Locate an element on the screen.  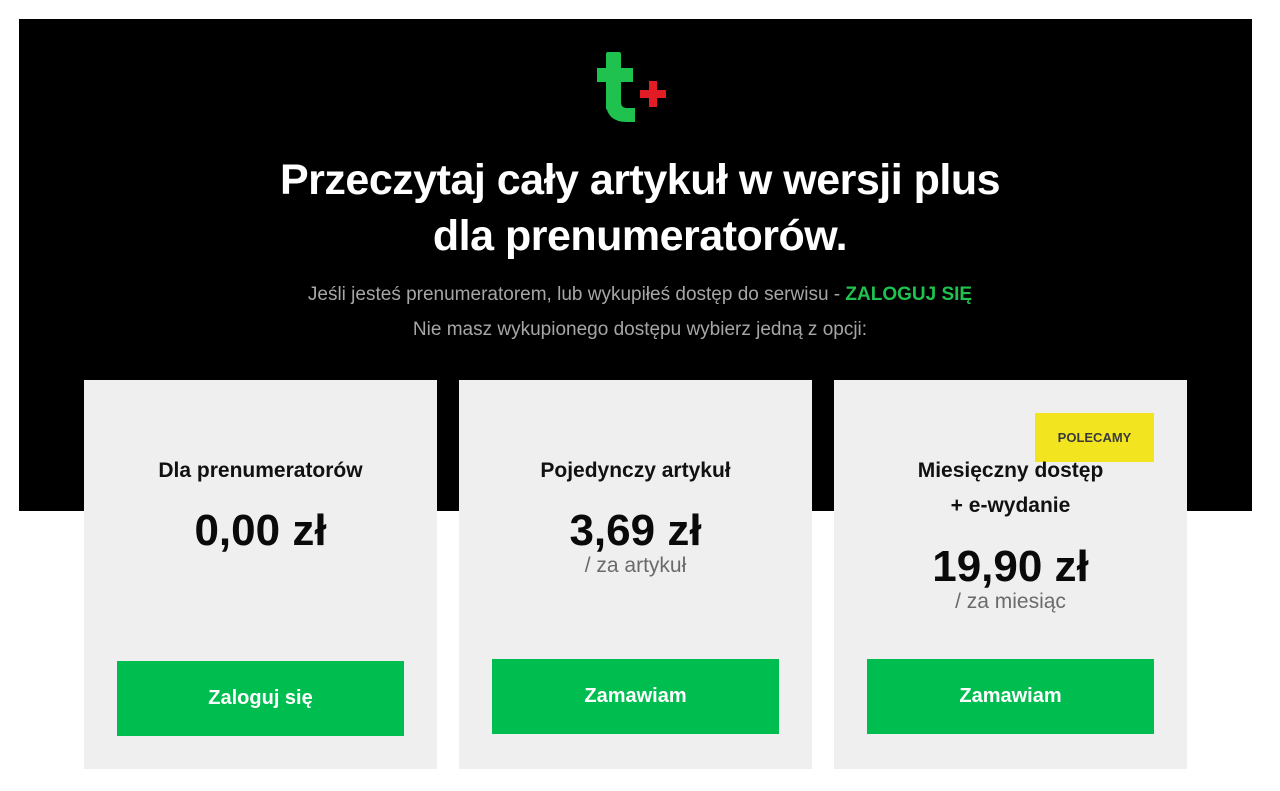
plan-price: 0,00 zł is located at coordinates (260, 530).